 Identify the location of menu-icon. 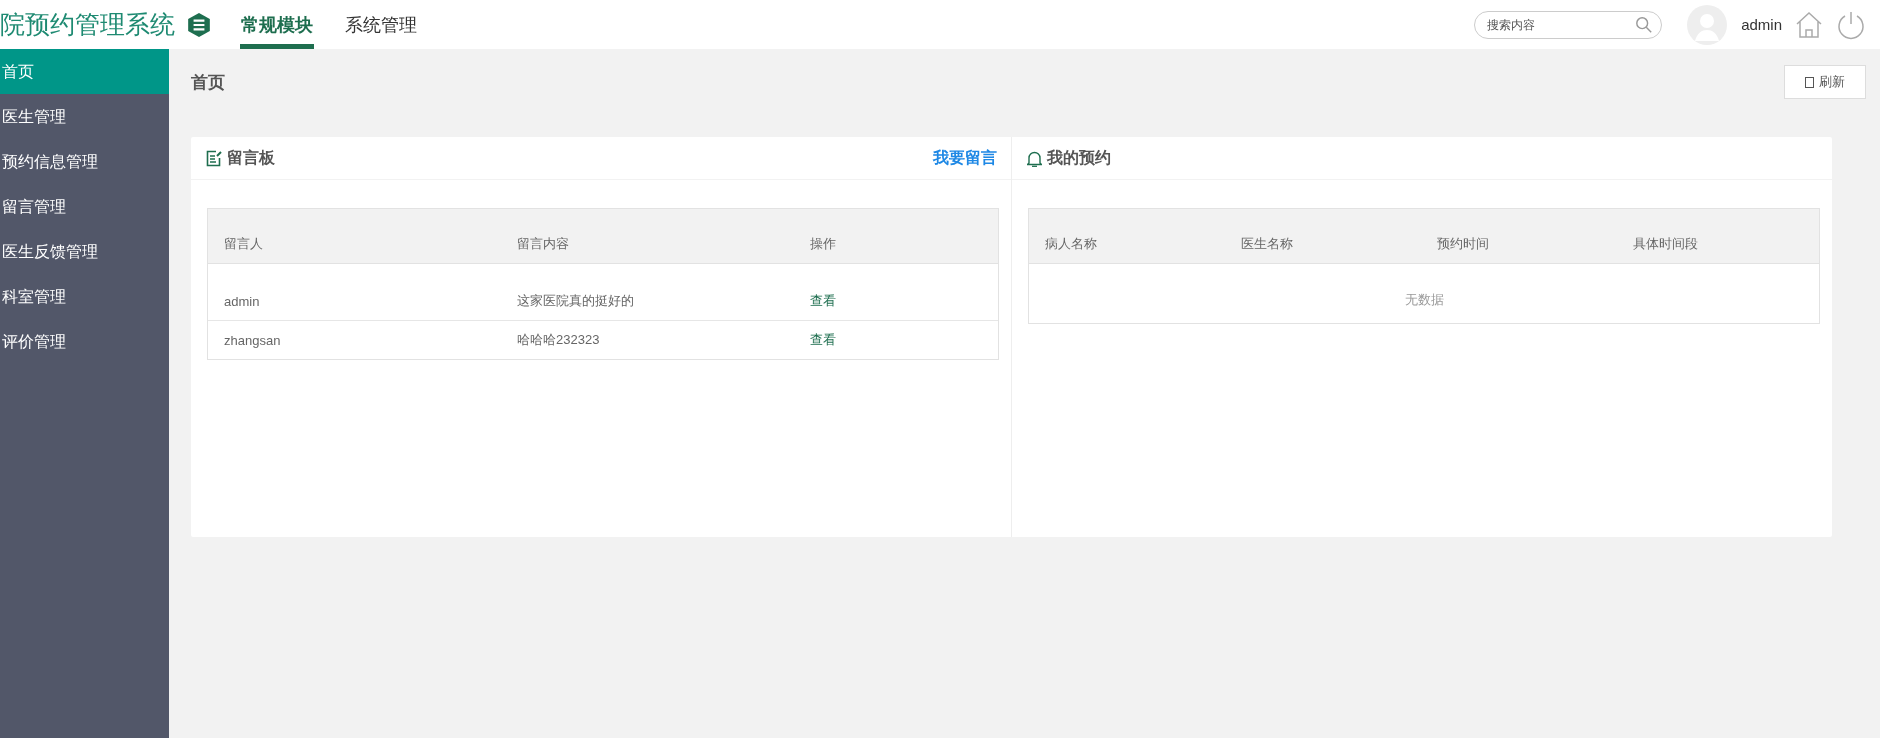
(199, 24).